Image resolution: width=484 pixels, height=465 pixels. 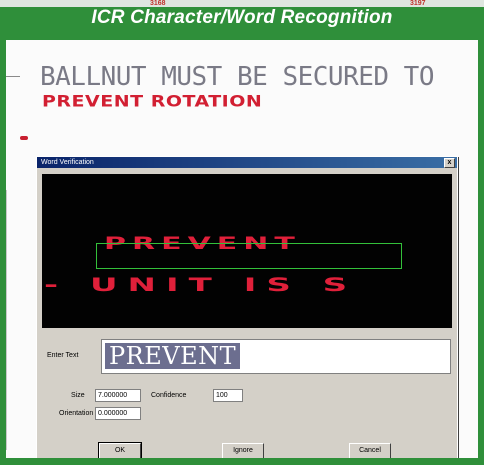 I want to click on confidence-field: 100, so click(x=228, y=395).